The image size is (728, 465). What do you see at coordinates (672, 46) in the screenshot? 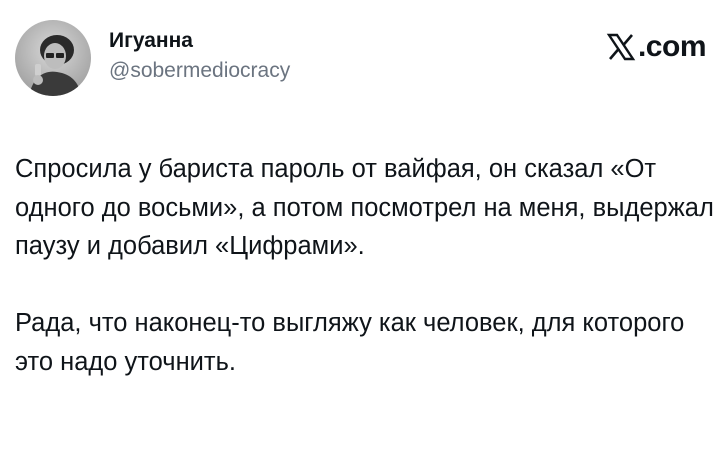
I see `brand-domain: .com` at bounding box center [672, 46].